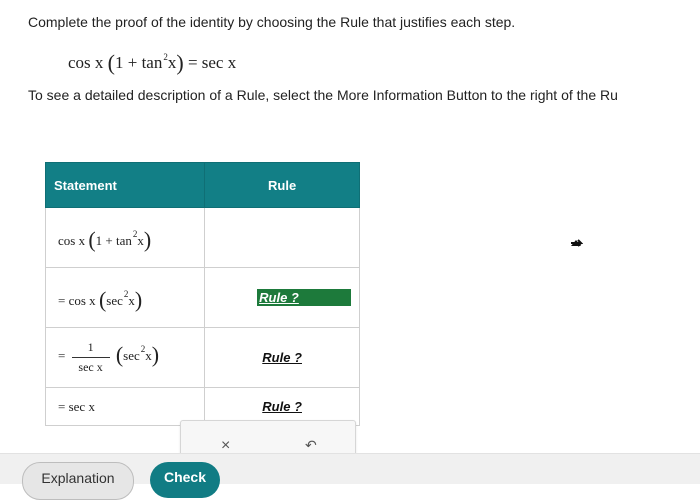  What do you see at coordinates (311, 445) in the screenshot?
I see `undo-icon: ↶` at bounding box center [311, 445].